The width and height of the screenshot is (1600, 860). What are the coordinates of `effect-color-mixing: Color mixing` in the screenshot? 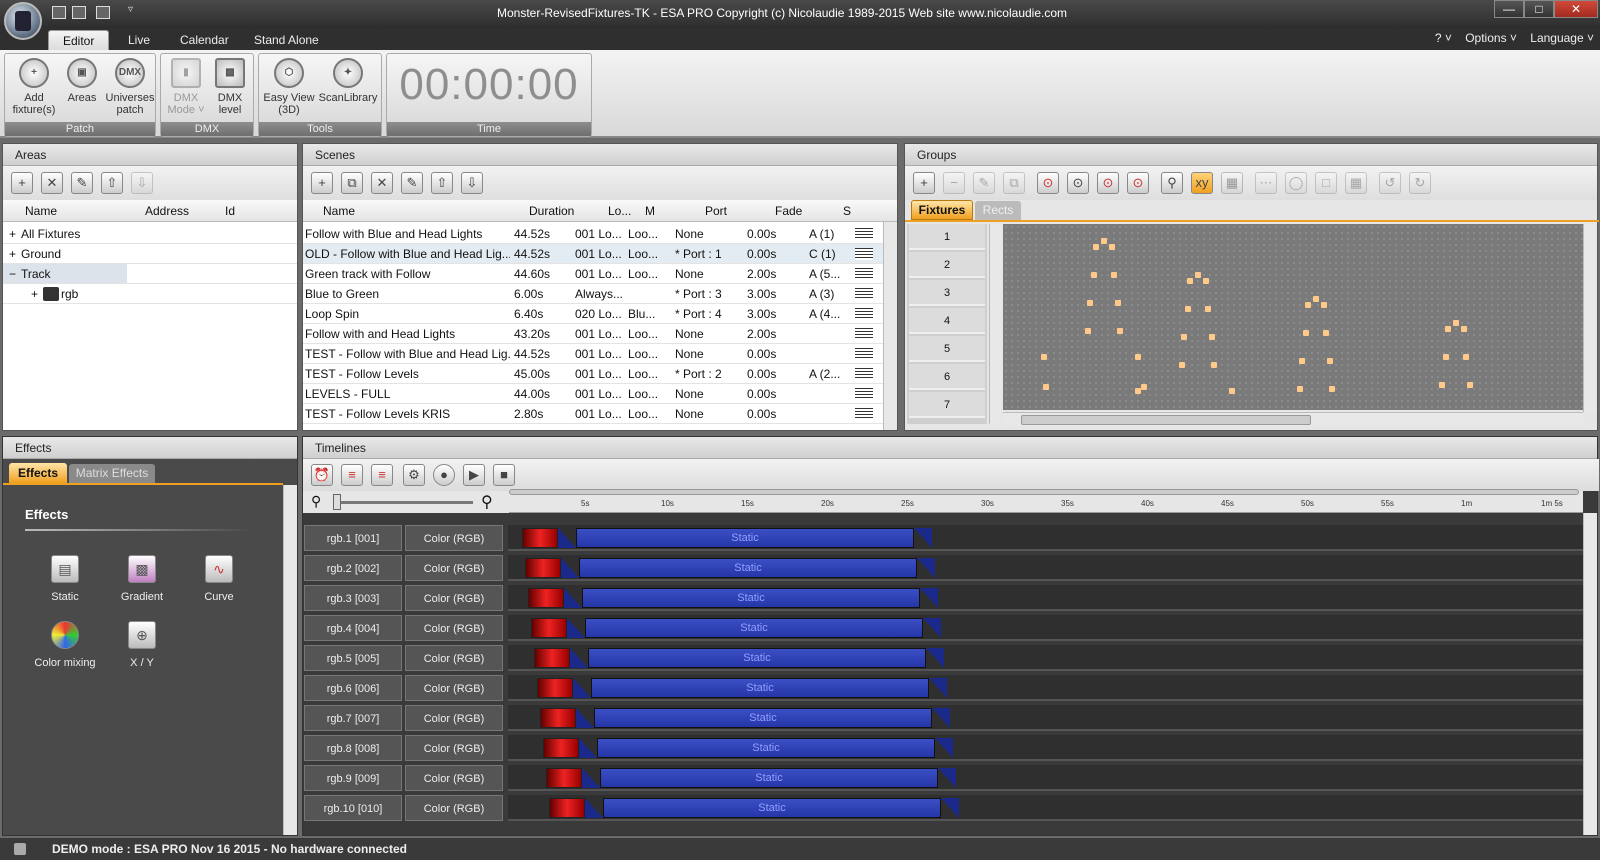 It's located at (65, 645).